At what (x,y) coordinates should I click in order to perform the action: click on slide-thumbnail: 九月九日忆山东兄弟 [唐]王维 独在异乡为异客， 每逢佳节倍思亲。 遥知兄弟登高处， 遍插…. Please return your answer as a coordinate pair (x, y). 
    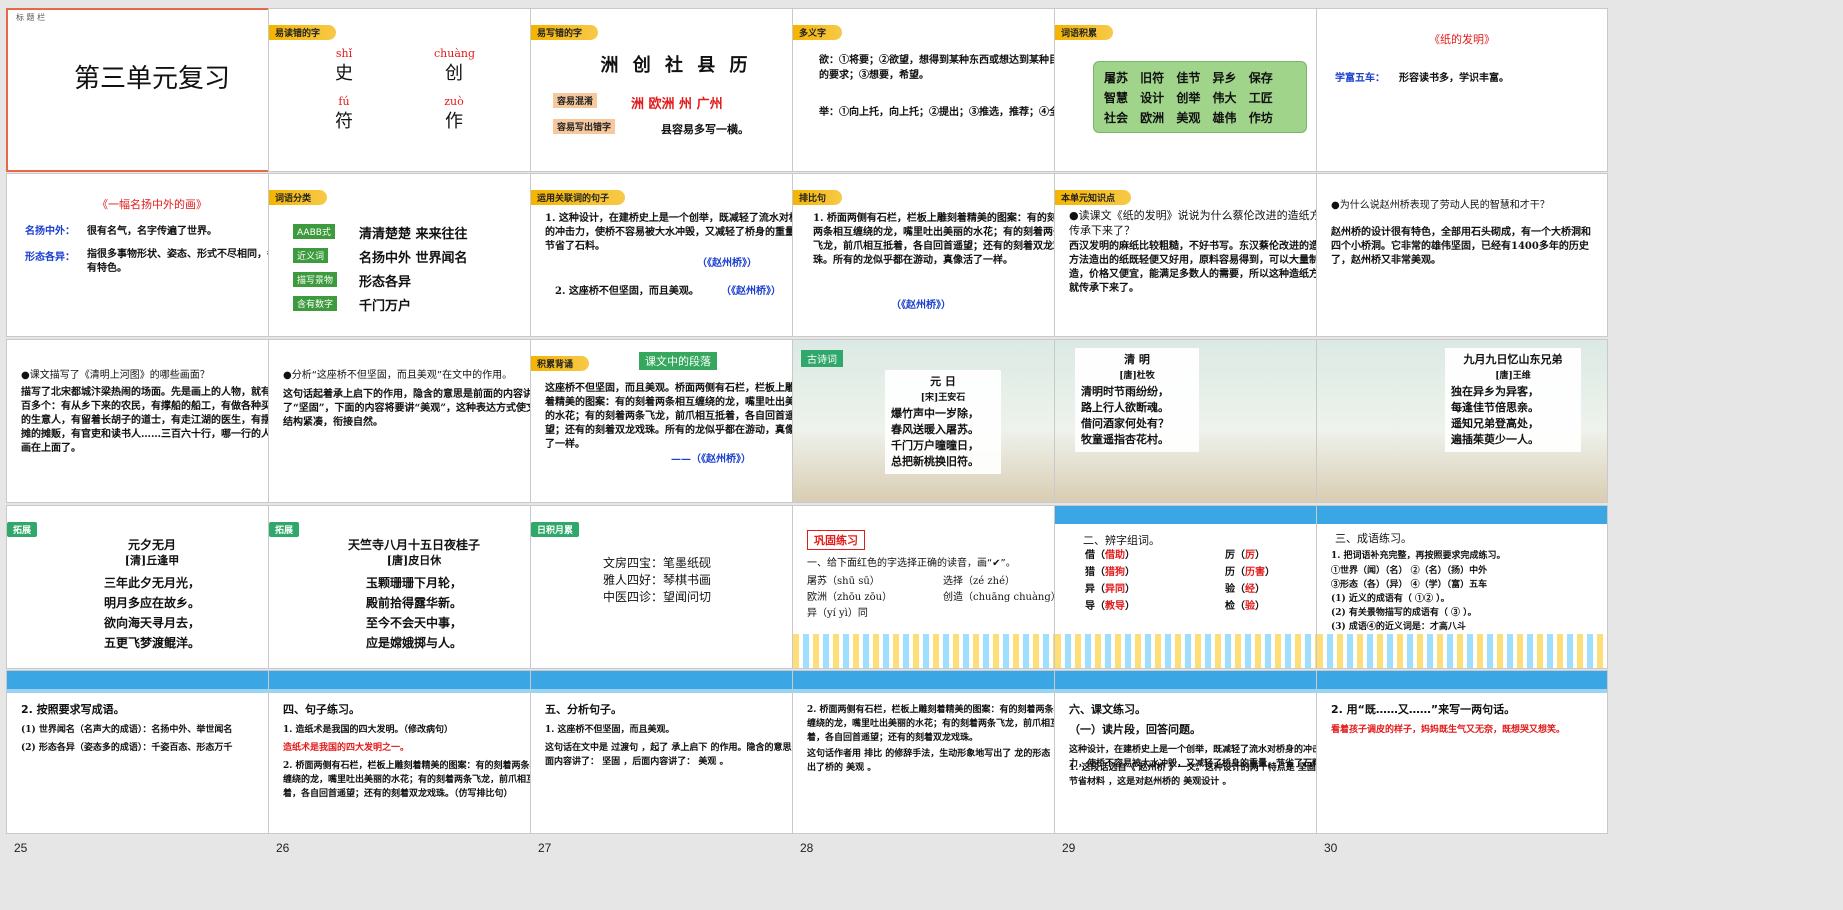
    Looking at the image, I should click on (1462, 421).